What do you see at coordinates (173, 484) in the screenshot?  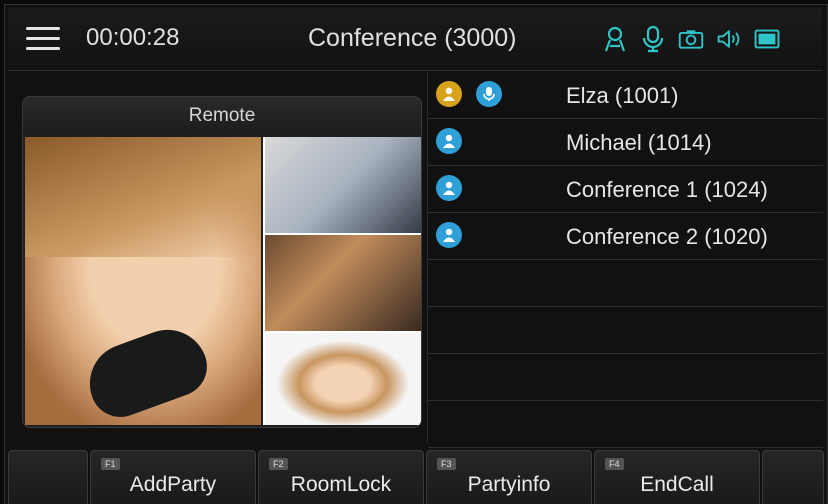 I see `softkey-label: AddParty` at bounding box center [173, 484].